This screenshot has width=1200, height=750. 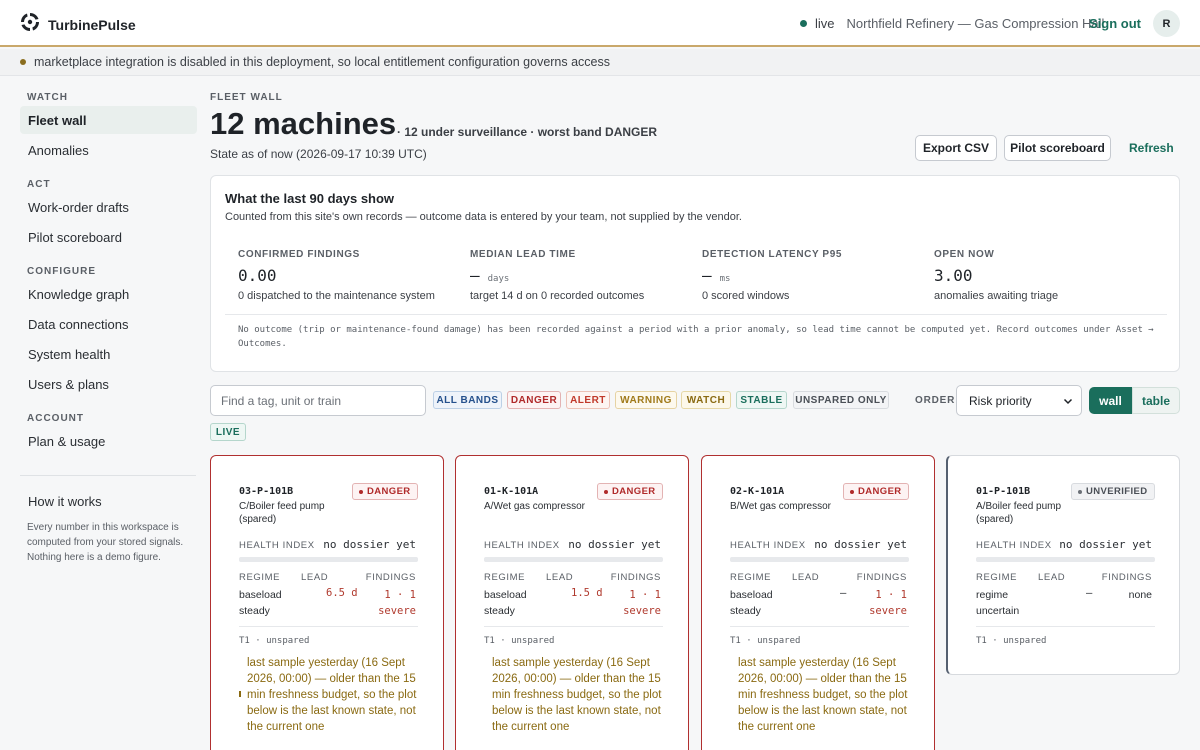 I want to click on pilot-scoreboard-button: Pilot scoreboard, so click(x=1057, y=148).